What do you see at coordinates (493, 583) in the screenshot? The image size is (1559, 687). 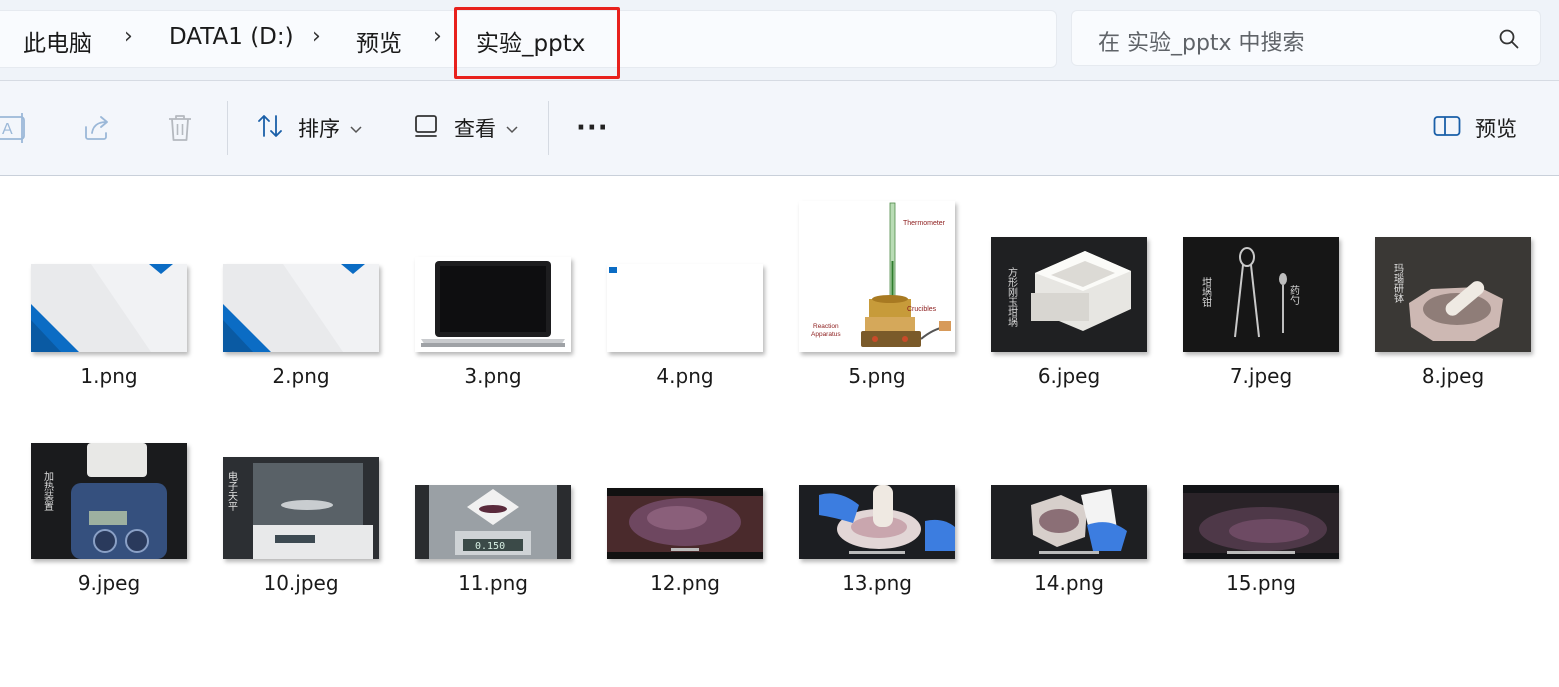 I see `file-name: 11.png` at bounding box center [493, 583].